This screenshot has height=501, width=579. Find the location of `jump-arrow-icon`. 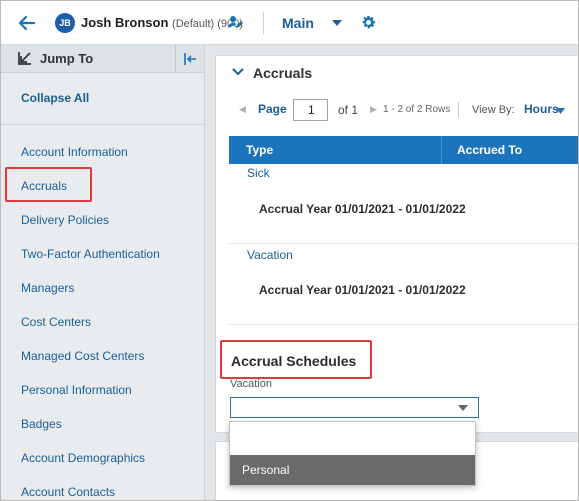

jump-arrow-icon is located at coordinates (24, 58).